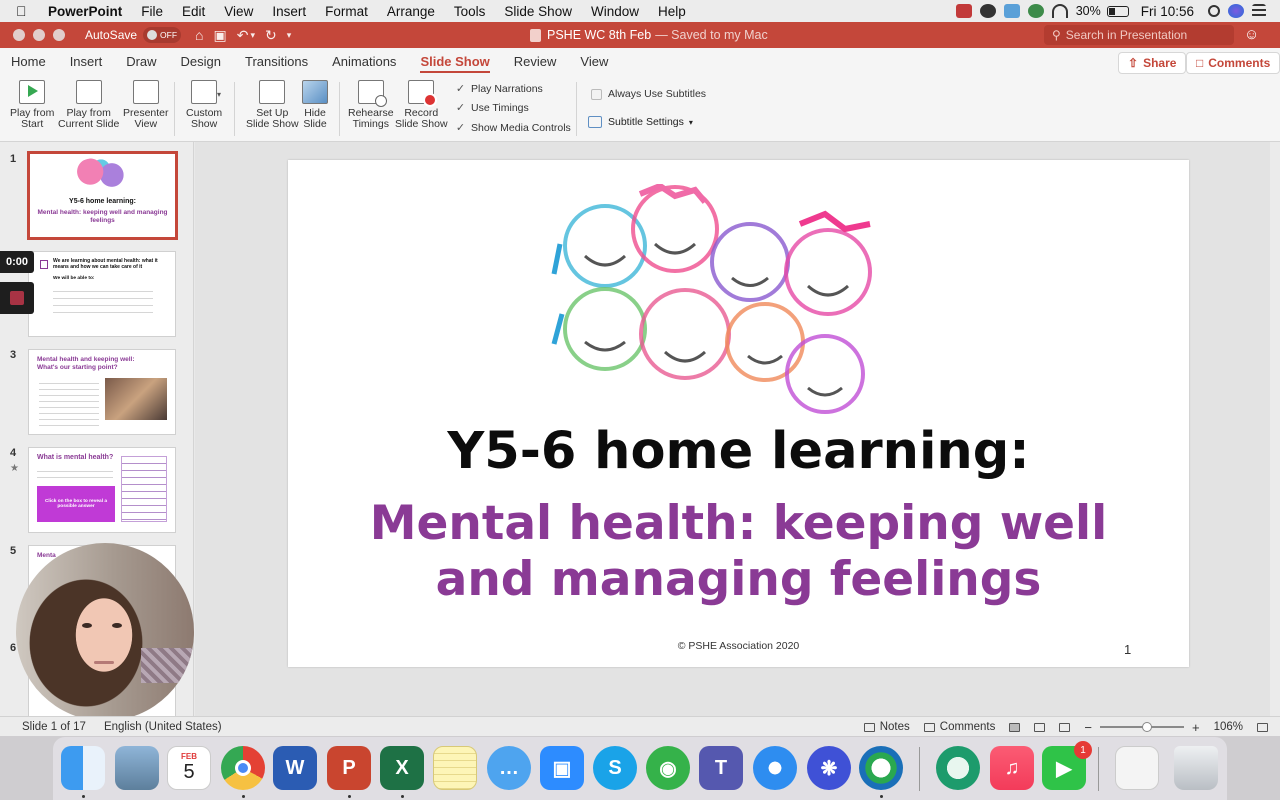  What do you see at coordinates (1275, 429) in the screenshot?
I see `vertical-scrollbar` at bounding box center [1275, 429].